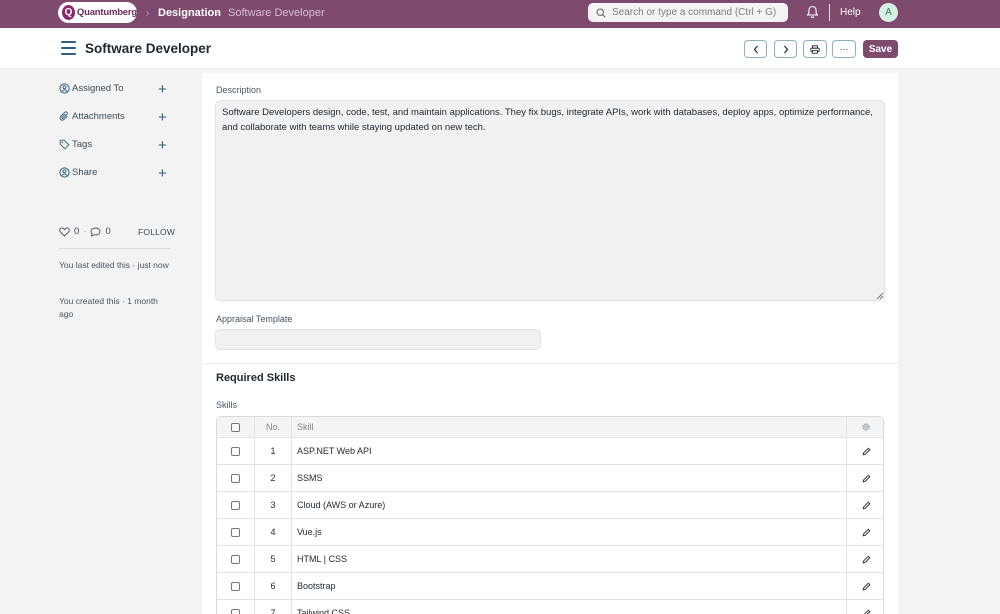 This screenshot has width=1000, height=614. Describe the element at coordinates (115, 248) in the screenshot. I see `sidebar-divider` at that location.